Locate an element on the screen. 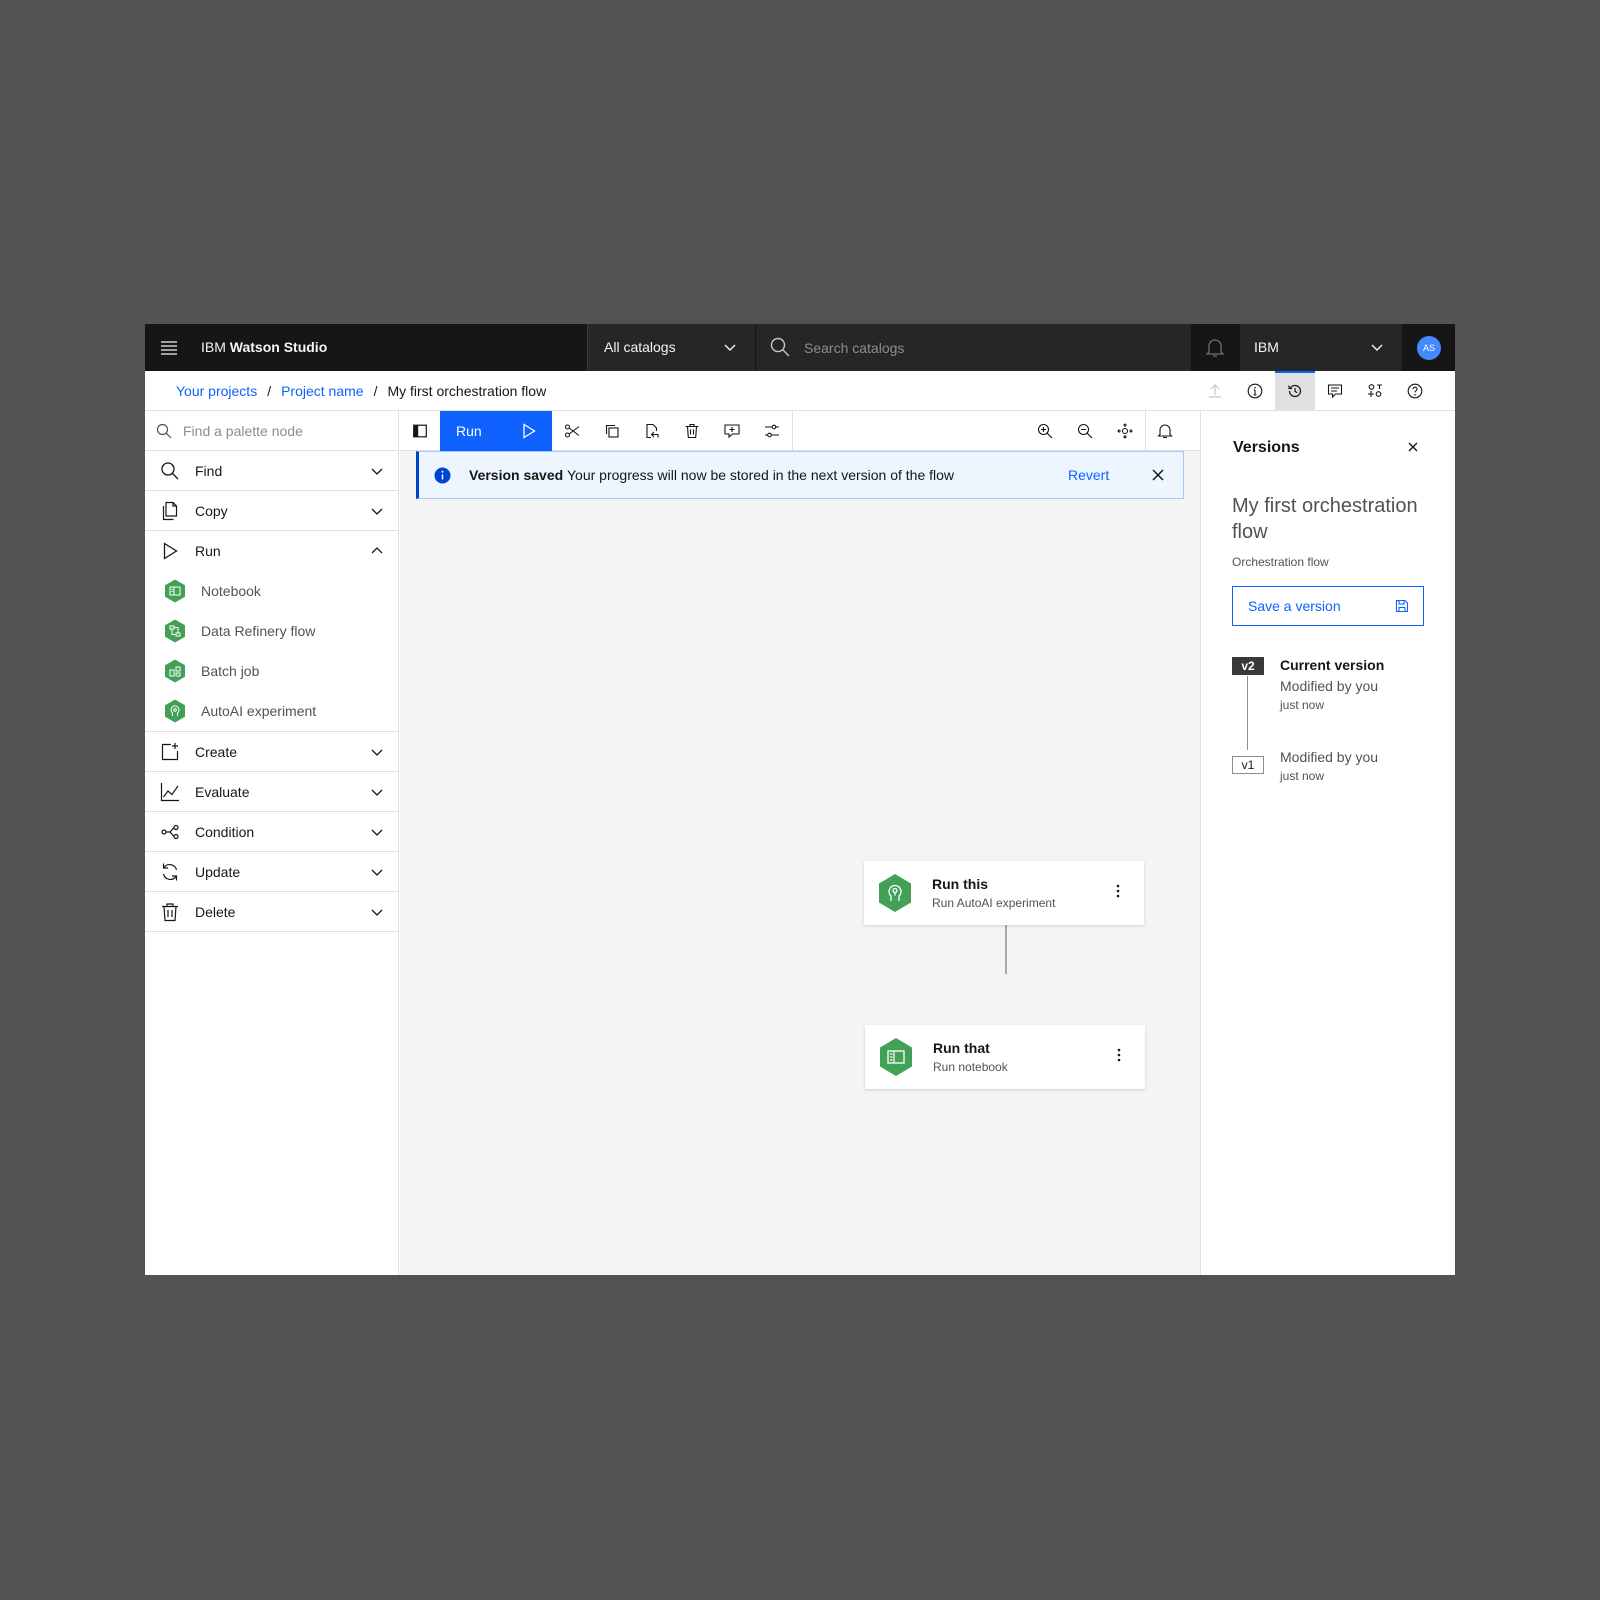 The width and height of the screenshot is (1600, 1600). upload-icon is located at coordinates (1215, 391).